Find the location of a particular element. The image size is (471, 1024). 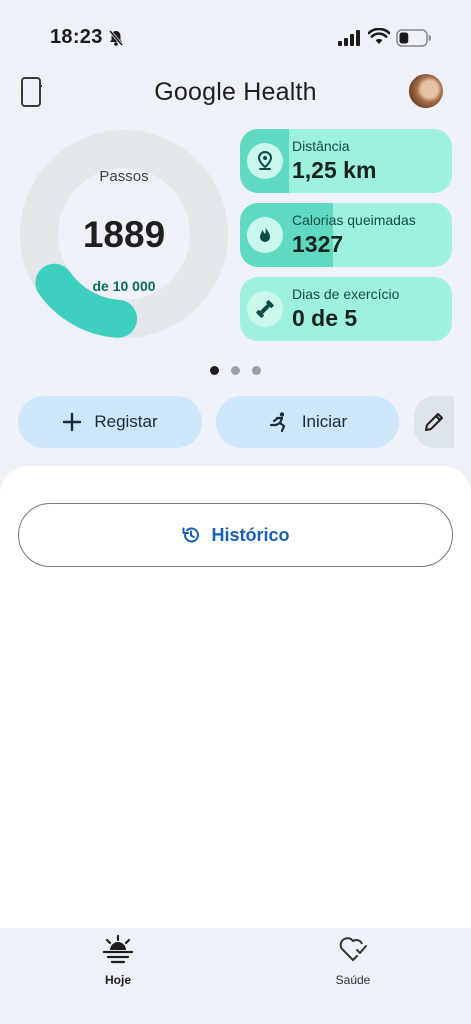

pager-dots is located at coordinates (235, 370).